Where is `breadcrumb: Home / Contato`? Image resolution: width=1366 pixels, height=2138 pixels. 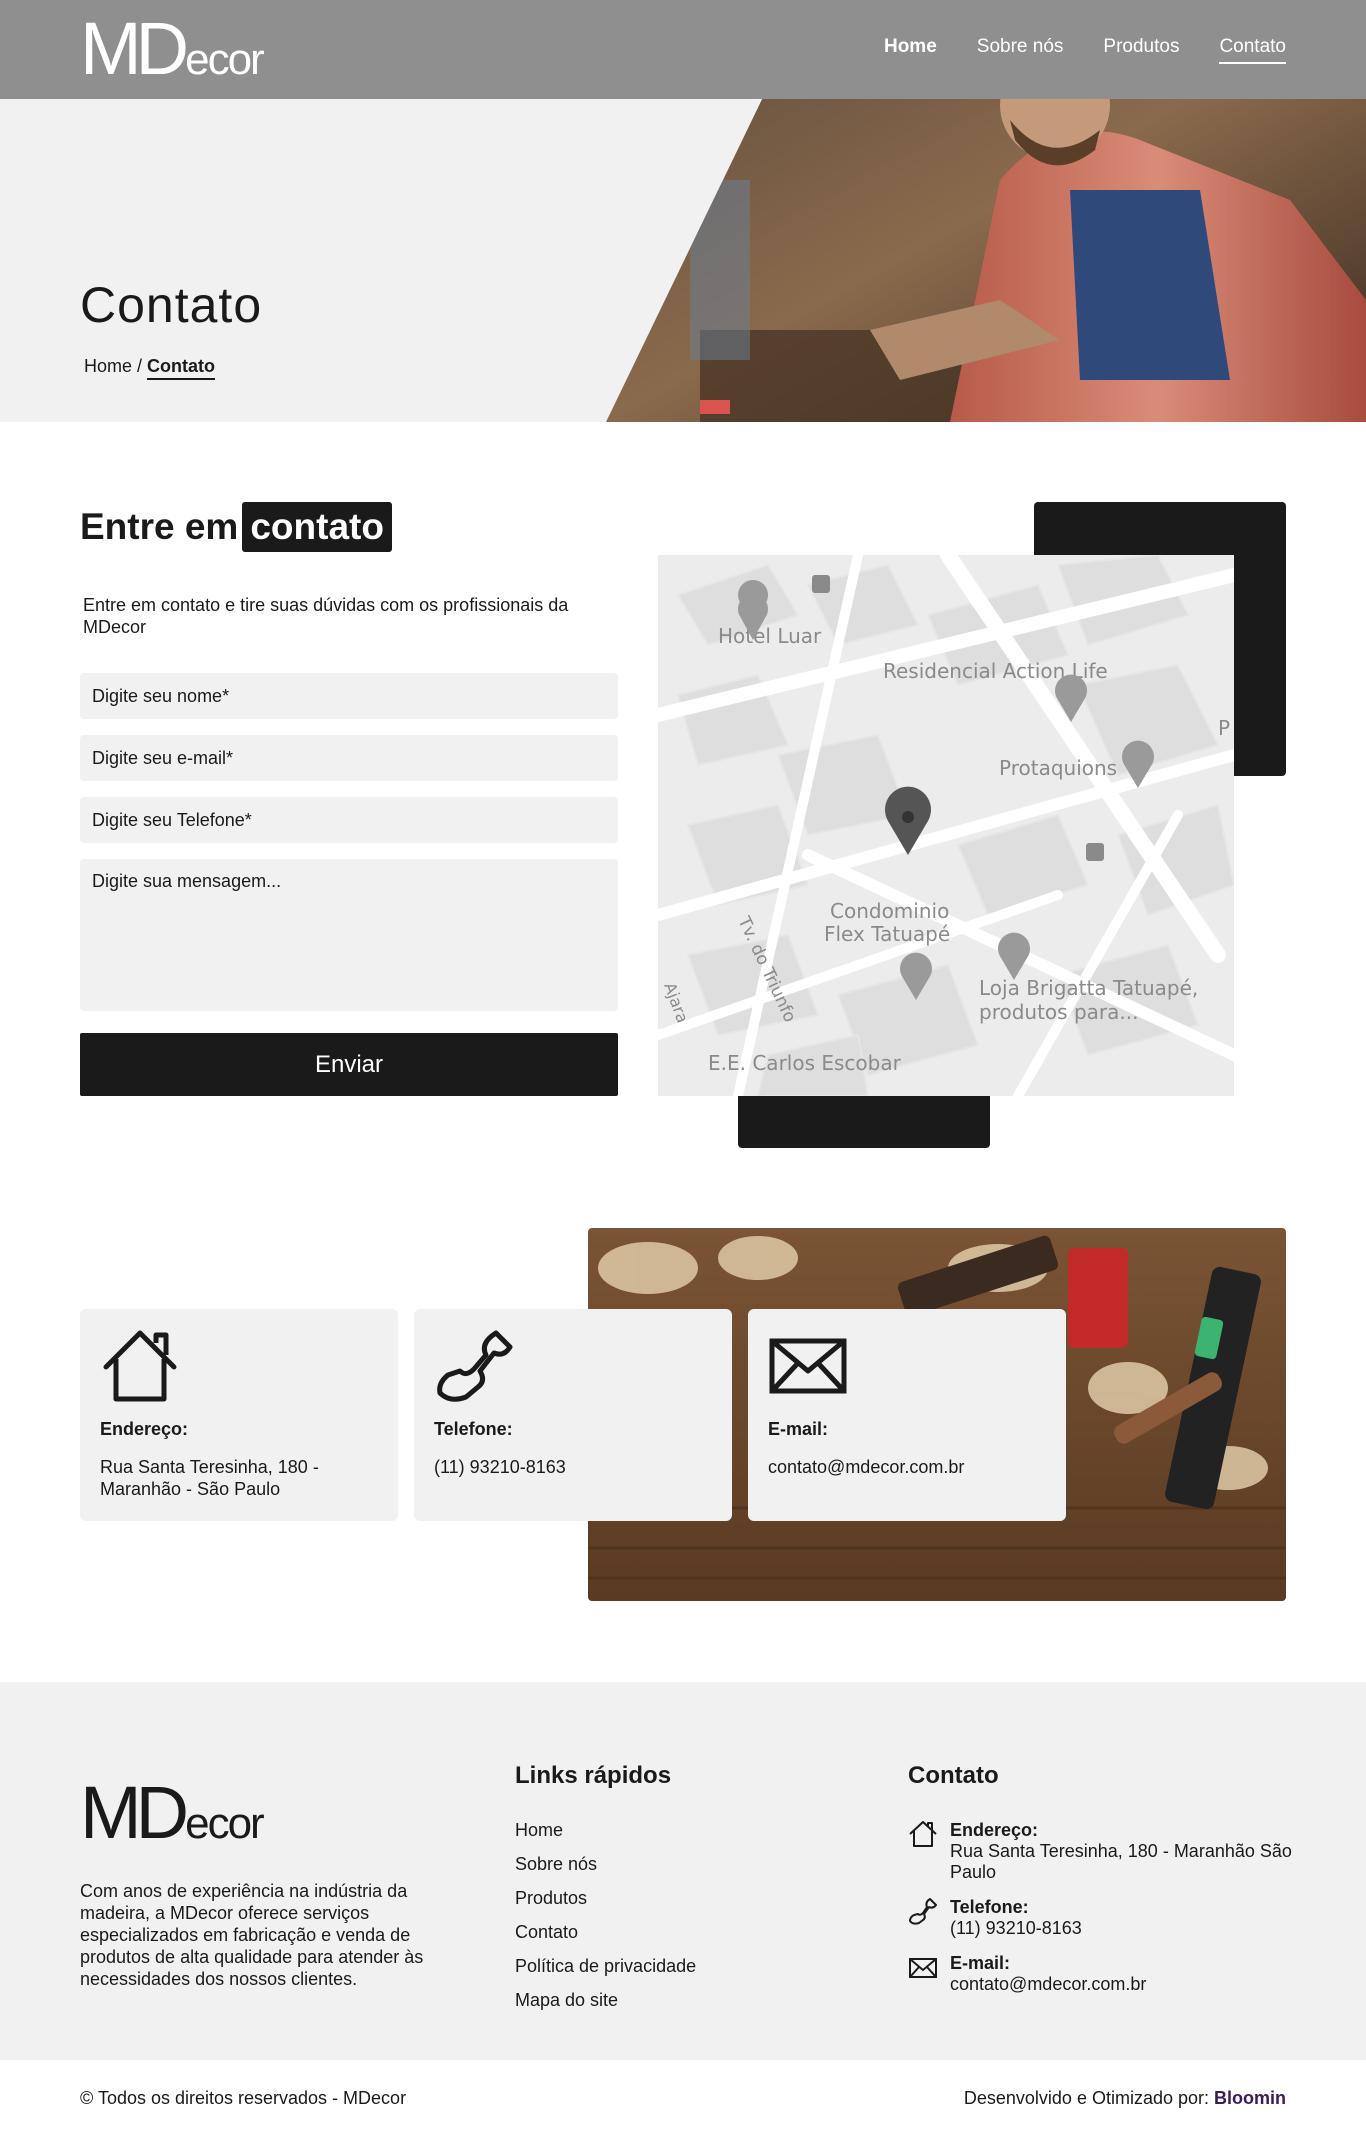 breadcrumb: Home / Contato is located at coordinates (150, 368).